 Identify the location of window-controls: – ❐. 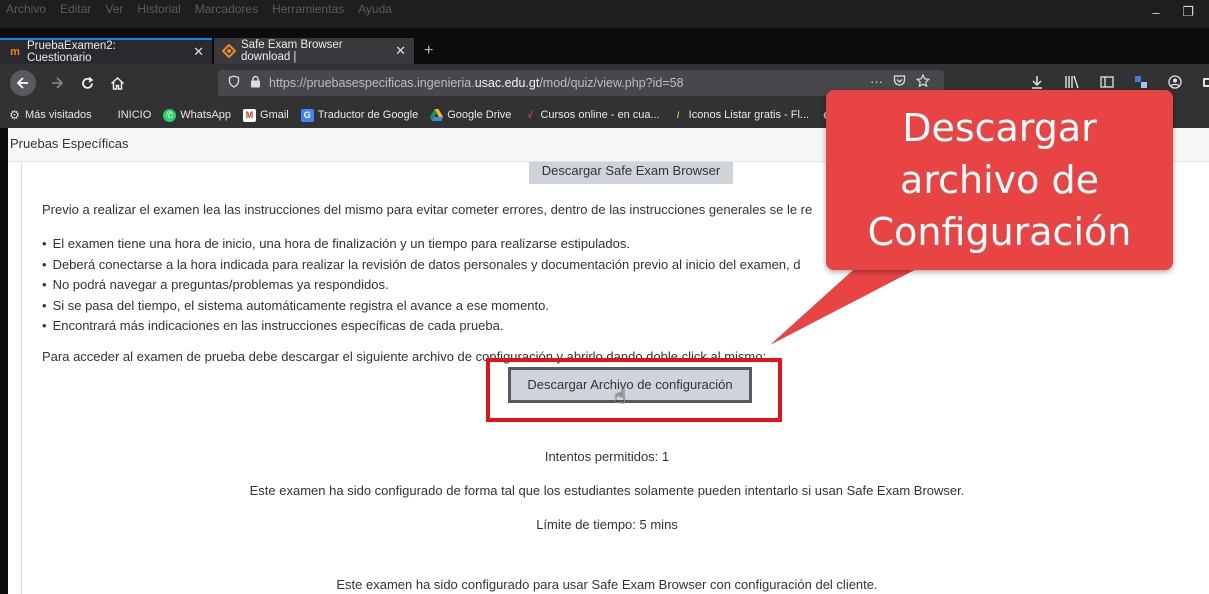
(1172, 12).